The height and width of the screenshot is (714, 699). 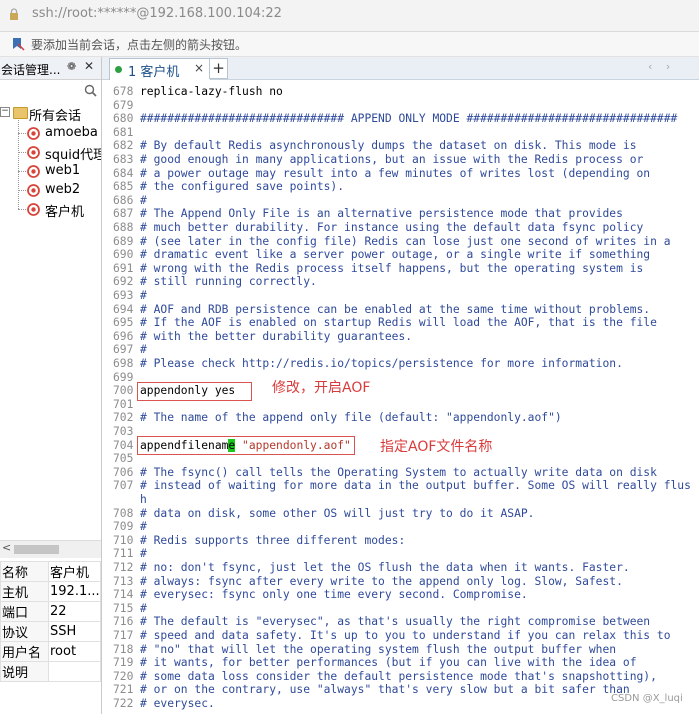 What do you see at coordinates (24, 571) in the screenshot?
I see `property-key: 名称` at bounding box center [24, 571].